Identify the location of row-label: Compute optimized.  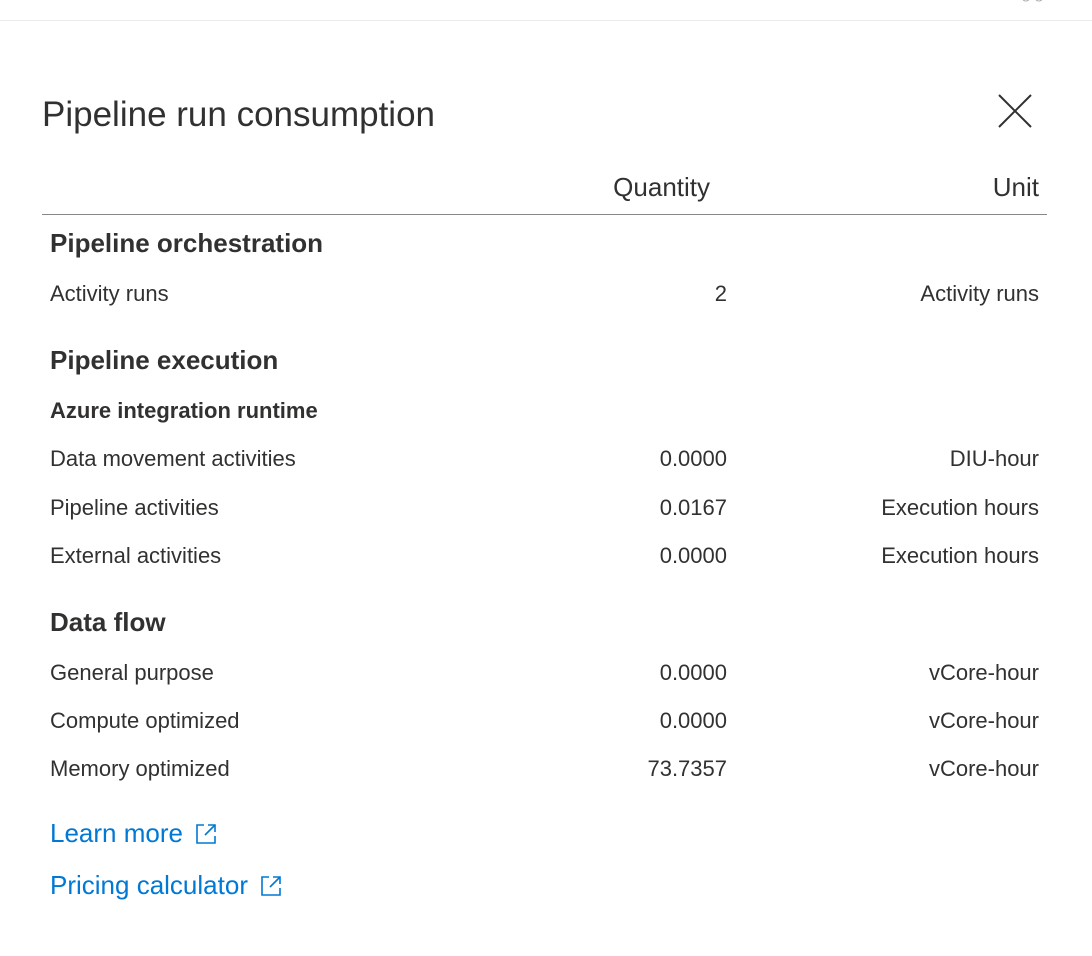
(145, 720).